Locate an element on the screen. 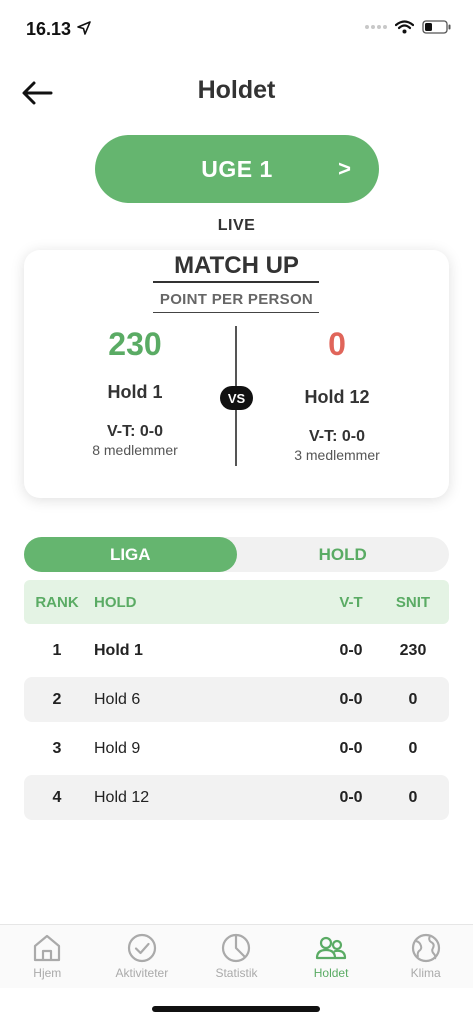 The image size is (473, 1024). row-hold: Hold 1 is located at coordinates (118, 650).